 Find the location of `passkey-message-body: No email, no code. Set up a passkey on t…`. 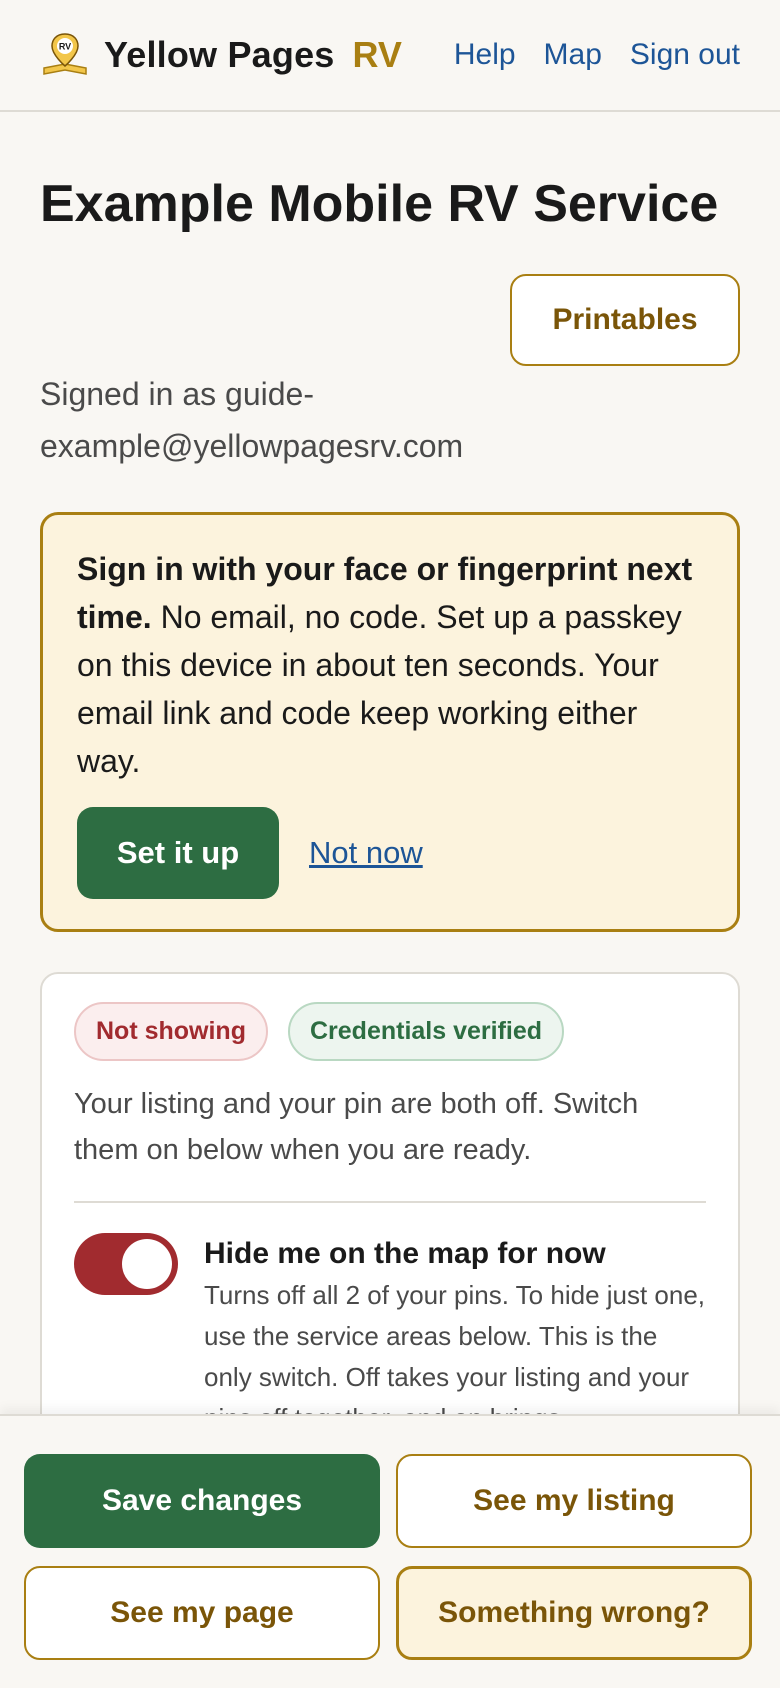

passkey-message-body: No email, no code. Set up a passkey on t… is located at coordinates (379, 689).